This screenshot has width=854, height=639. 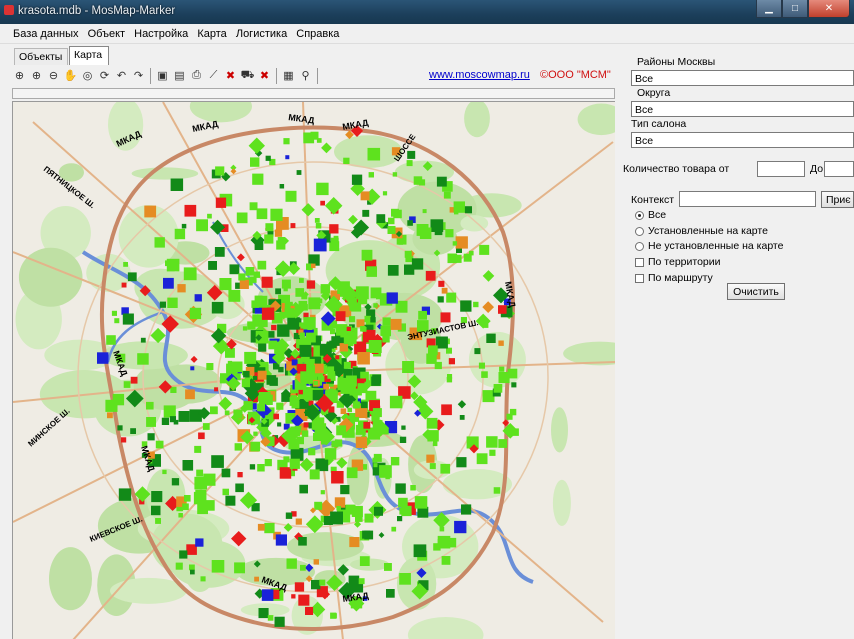 What do you see at coordinates (742, 140) in the screenshot?
I see `salon-type-select: Все` at bounding box center [742, 140].